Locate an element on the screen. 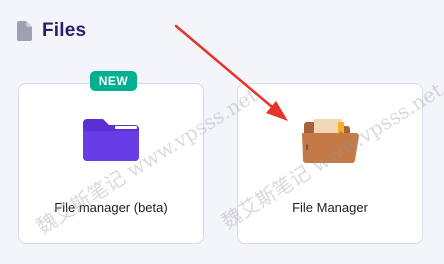 This screenshot has height=264, width=444. page-title: Files is located at coordinates (64, 30).